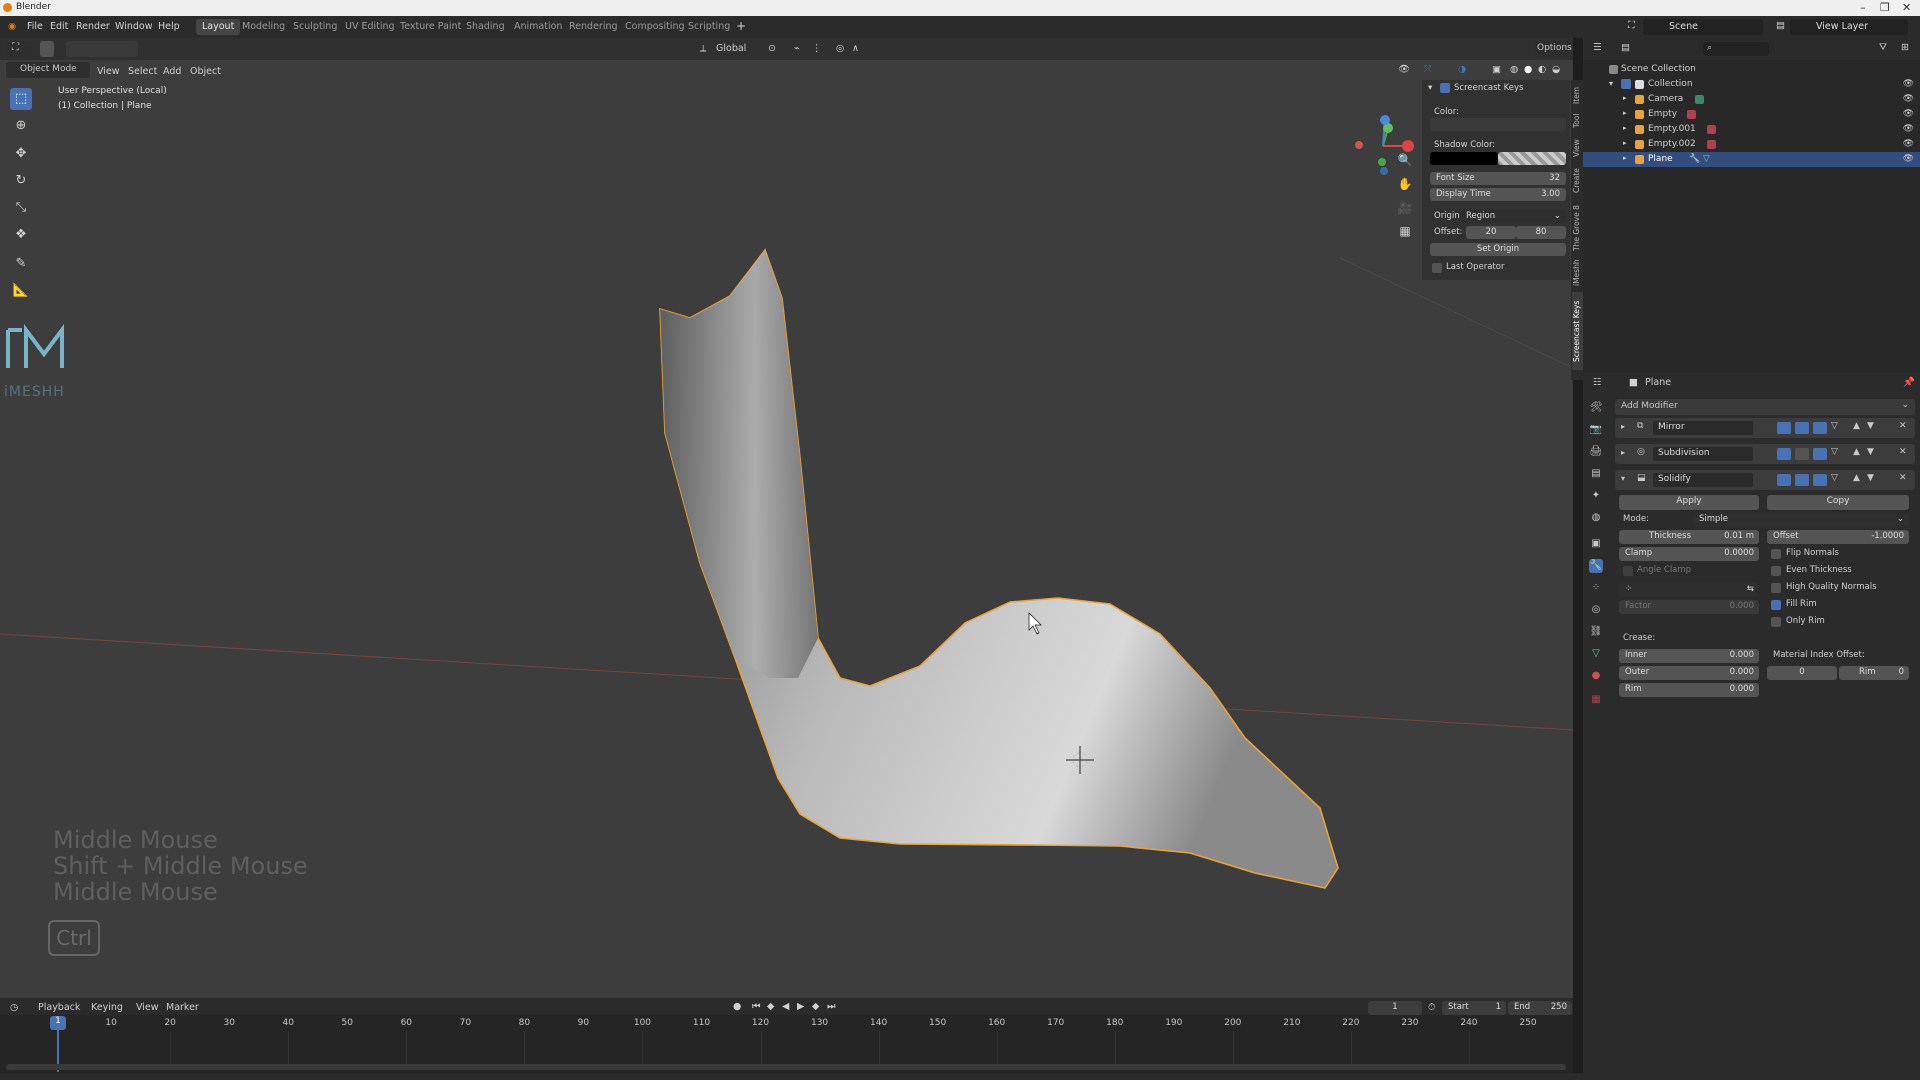 Image resolution: width=1920 pixels, height=1080 pixels. Describe the element at coordinates (1623, 478) in the screenshot. I see `collapse-arrow-icon: ▾` at that location.